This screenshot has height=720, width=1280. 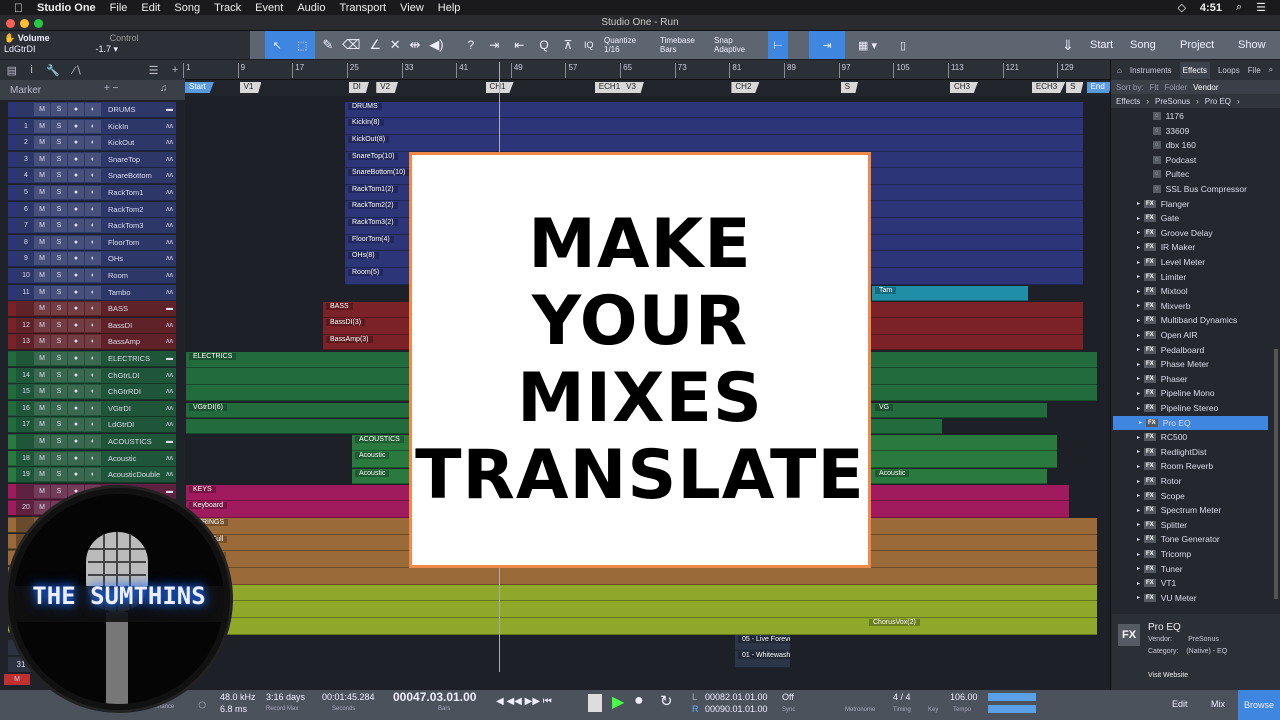 I want to click on effect-item: ▸ FX Multiband Dynamics, so click(x=1191, y=320).